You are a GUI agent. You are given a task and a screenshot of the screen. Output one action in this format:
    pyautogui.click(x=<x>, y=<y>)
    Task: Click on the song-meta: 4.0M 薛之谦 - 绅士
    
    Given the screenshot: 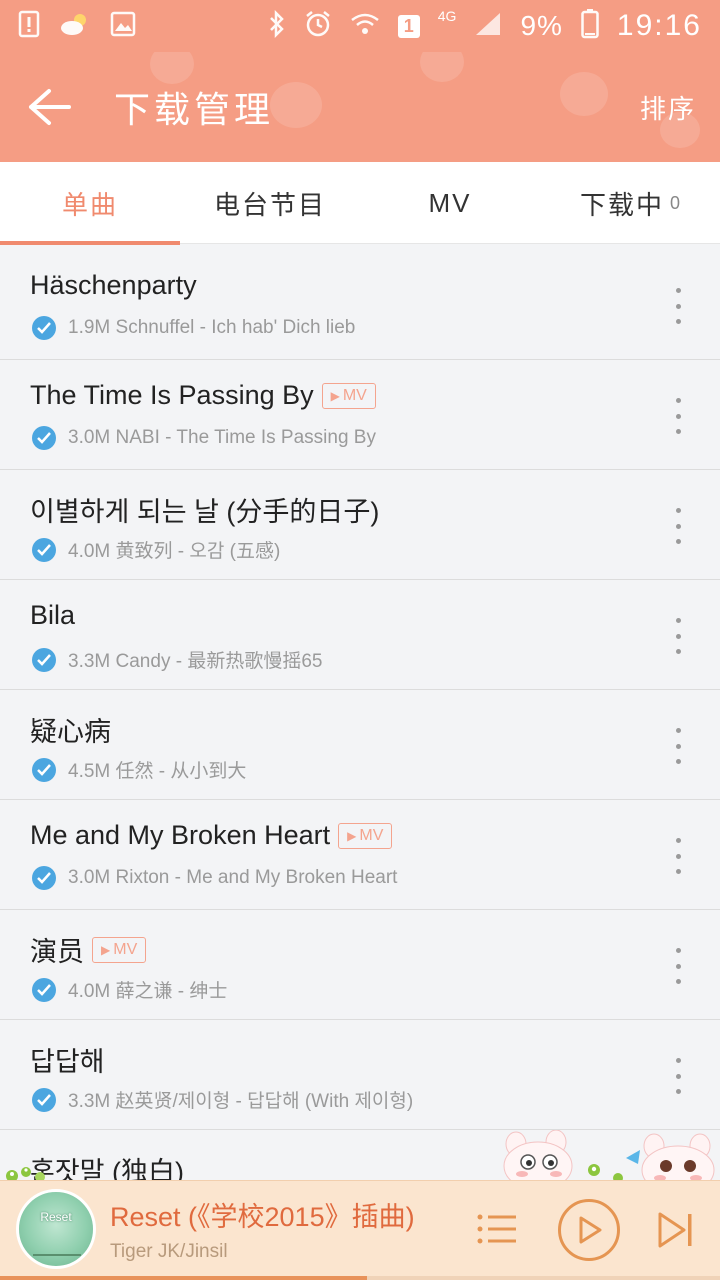 What is the action you would take?
    pyautogui.click(x=148, y=991)
    